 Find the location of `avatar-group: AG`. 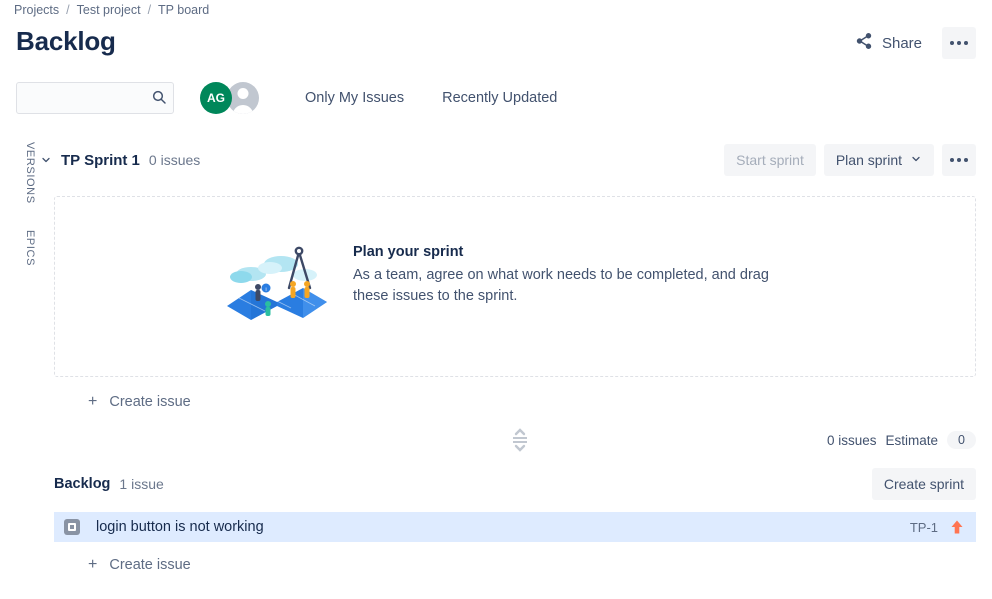

avatar-group: AG is located at coordinates (229, 98).